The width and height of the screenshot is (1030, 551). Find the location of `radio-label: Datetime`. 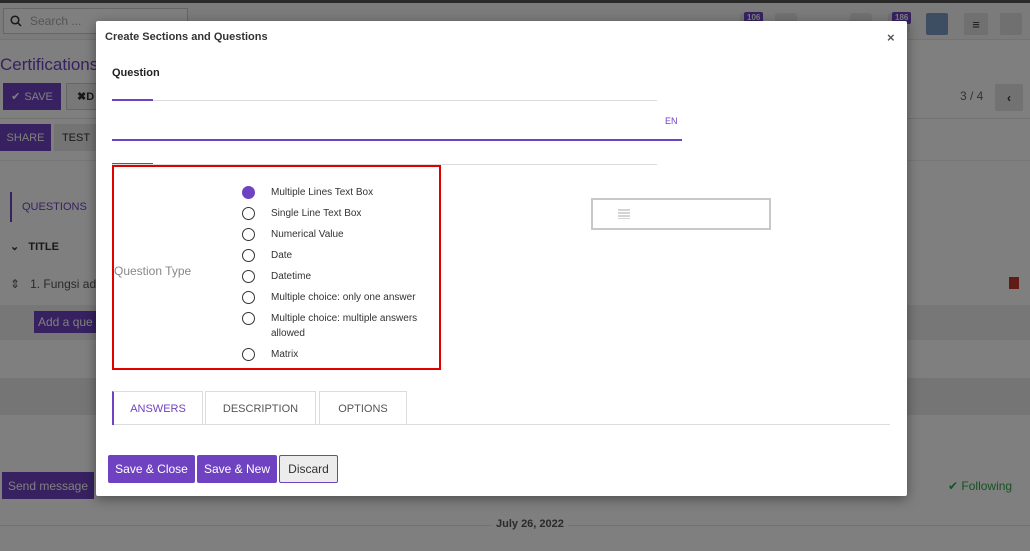

radio-label: Datetime is located at coordinates (291, 276).